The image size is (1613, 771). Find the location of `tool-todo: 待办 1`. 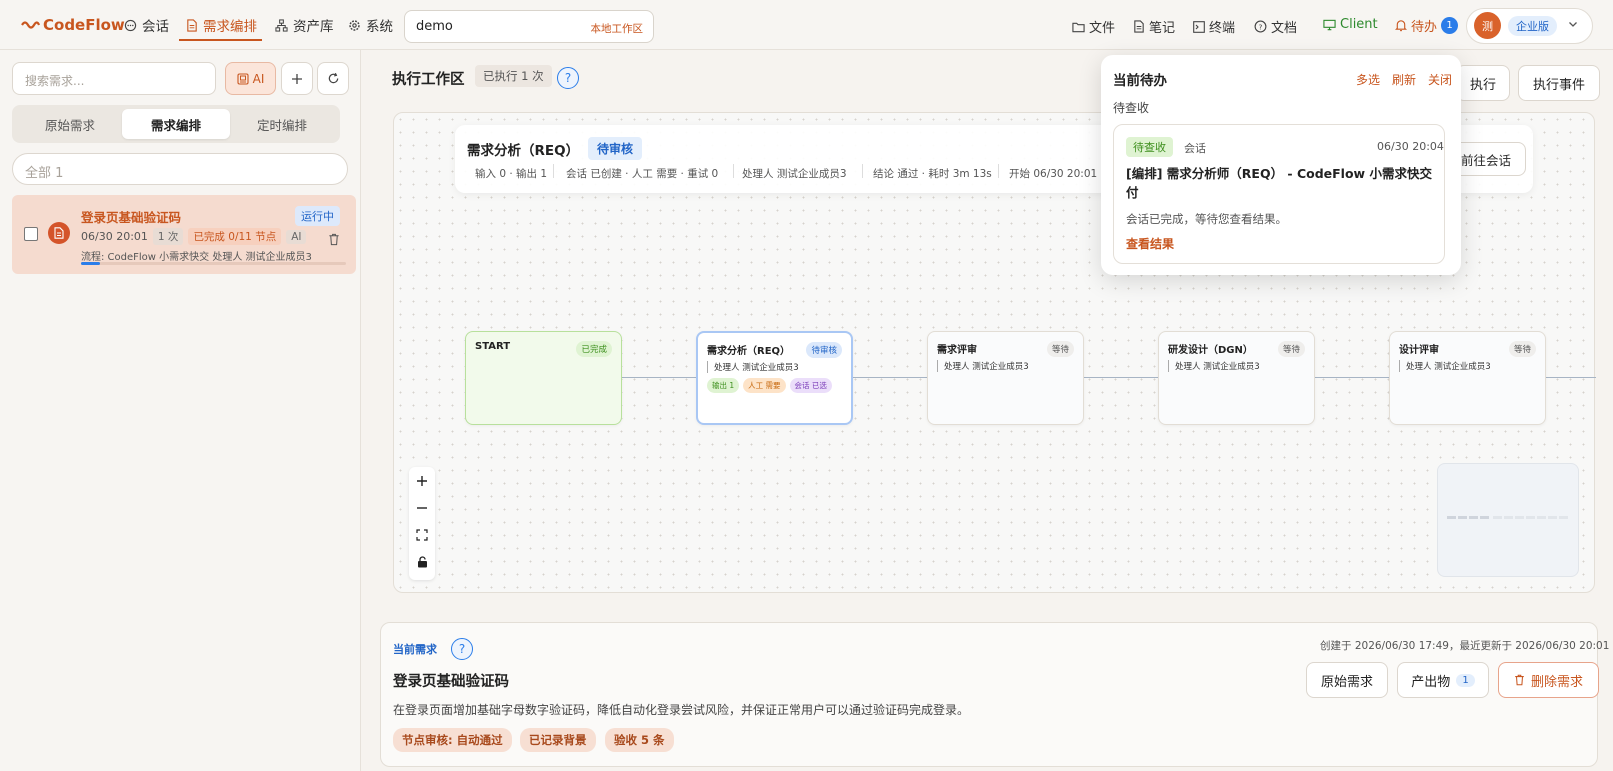

tool-todo: 待办 1 is located at coordinates (1427, 25).